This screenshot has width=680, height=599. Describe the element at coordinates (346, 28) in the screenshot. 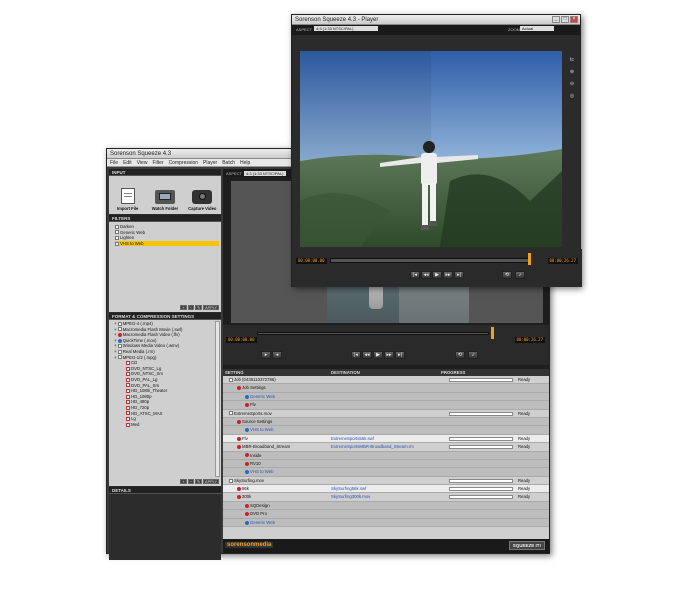

I see `player-aspect-select: 4:3 (1:33 NTSC/PAL)` at that location.